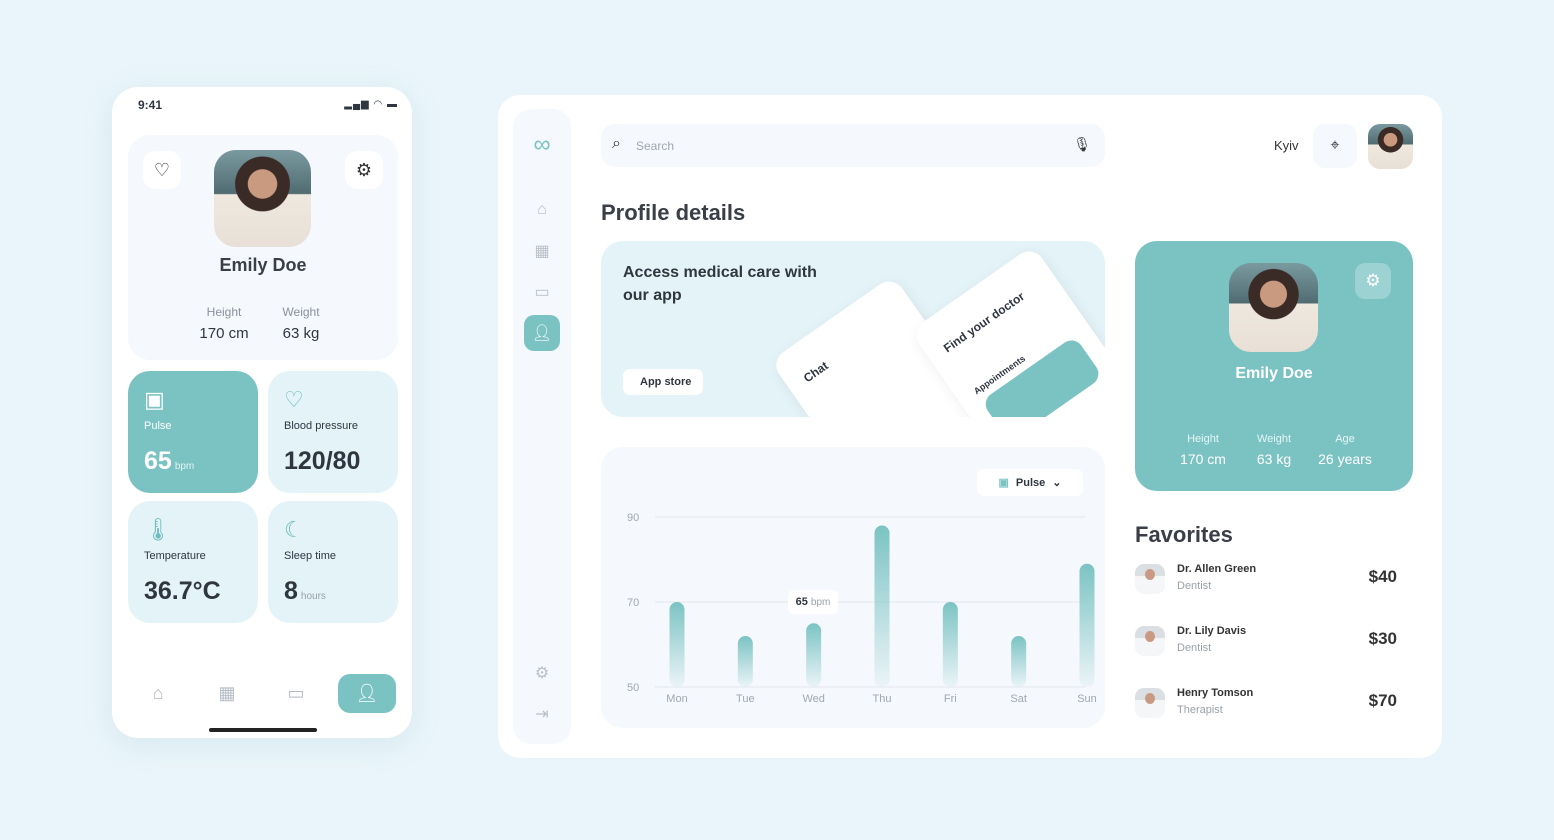 The image size is (1554, 840). I want to click on doctor-price: $40, so click(1382, 576).